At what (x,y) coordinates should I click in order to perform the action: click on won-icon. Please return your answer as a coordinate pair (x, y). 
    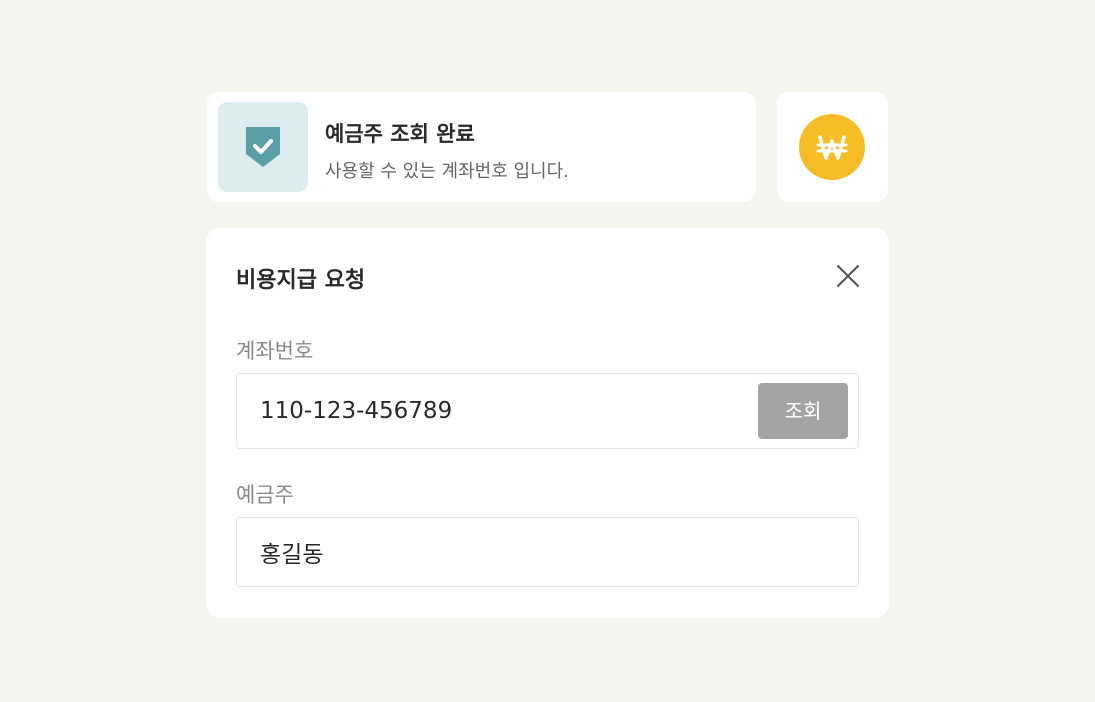
    Looking at the image, I should click on (832, 147).